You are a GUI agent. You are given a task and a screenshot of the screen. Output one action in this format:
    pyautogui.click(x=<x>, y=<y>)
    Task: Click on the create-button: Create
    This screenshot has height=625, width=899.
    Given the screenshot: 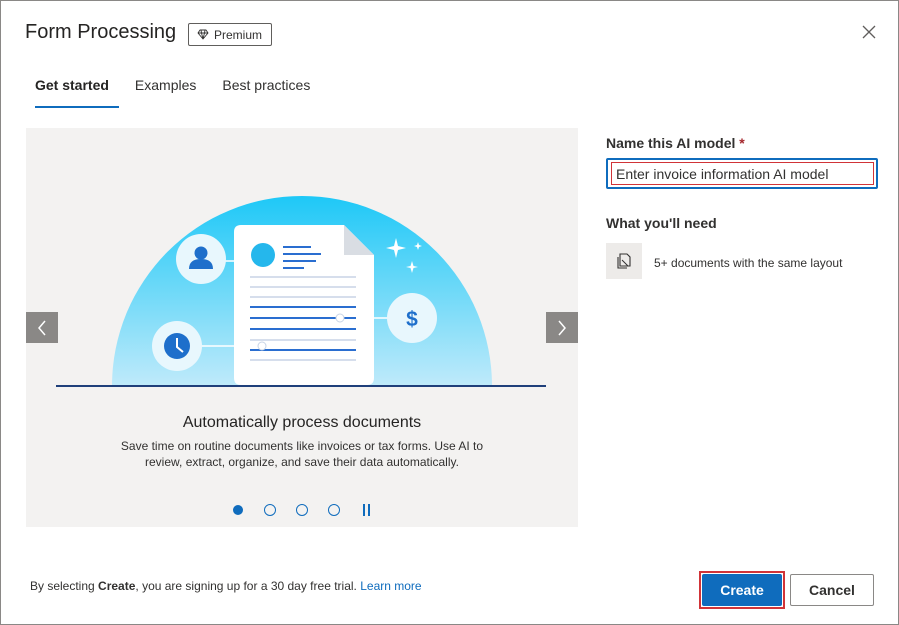 What is the action you would take?
    pyautogui.click(x=742, y=590)
    